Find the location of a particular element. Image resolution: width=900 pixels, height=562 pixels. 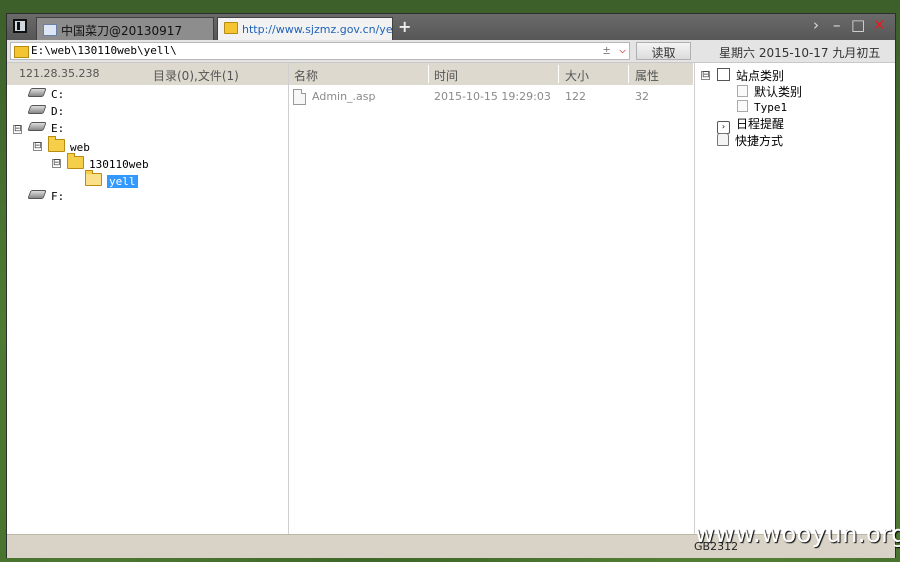

folder-open-icon is located at coordinates (93, 178).